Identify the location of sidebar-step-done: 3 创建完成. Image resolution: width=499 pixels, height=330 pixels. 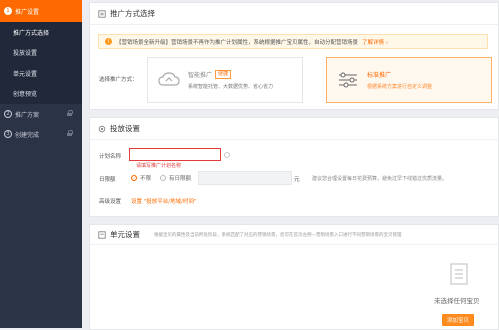
(41, 134).